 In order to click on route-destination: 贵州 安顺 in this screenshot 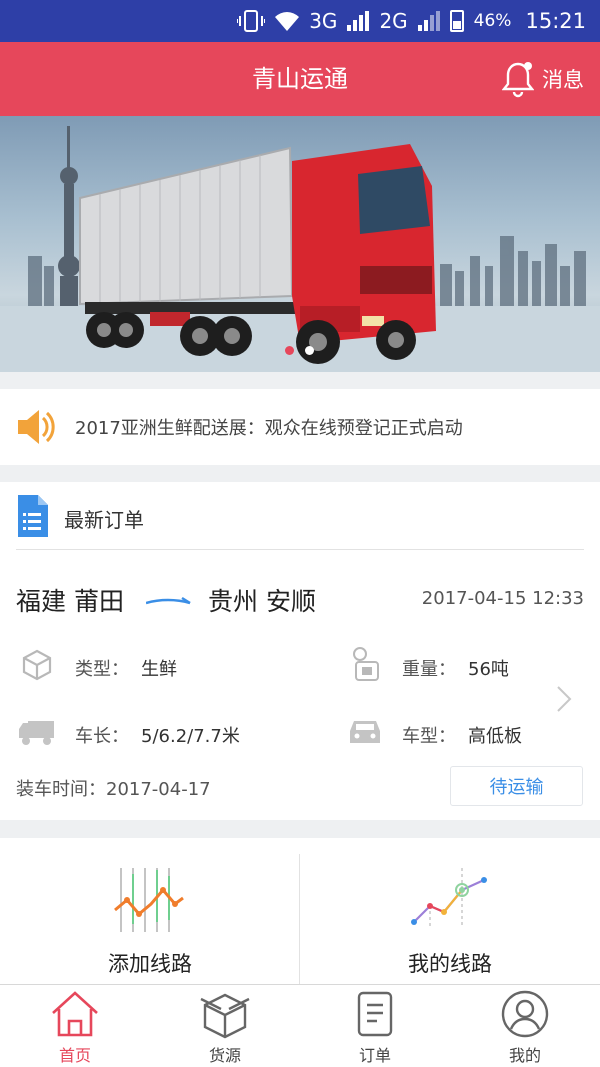, I will do `click(262, 601)`.